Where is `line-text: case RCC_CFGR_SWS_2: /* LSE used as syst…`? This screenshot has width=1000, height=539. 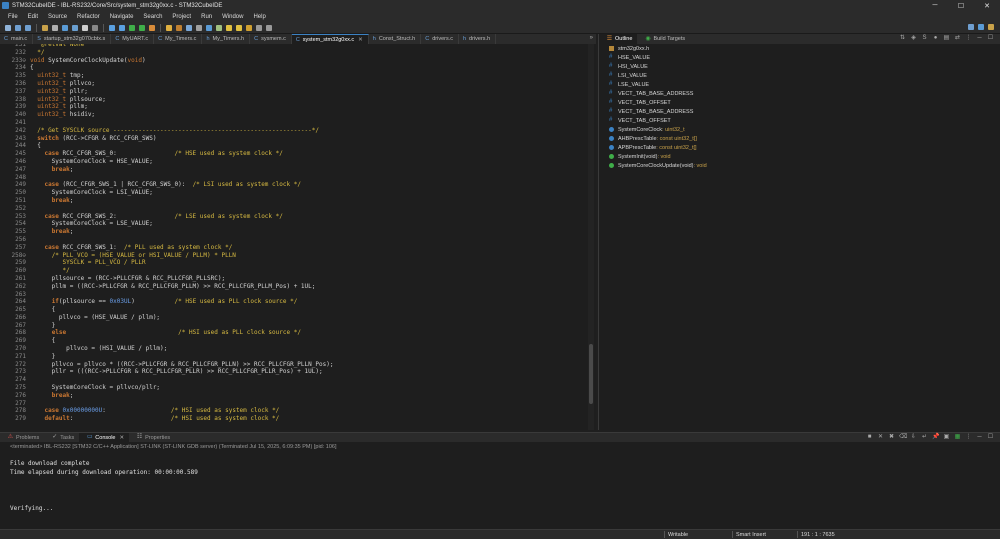
line-text: case RCC_CFGR_SWS_2: /* LSE used as syst… is located at coordinates (155, 217).